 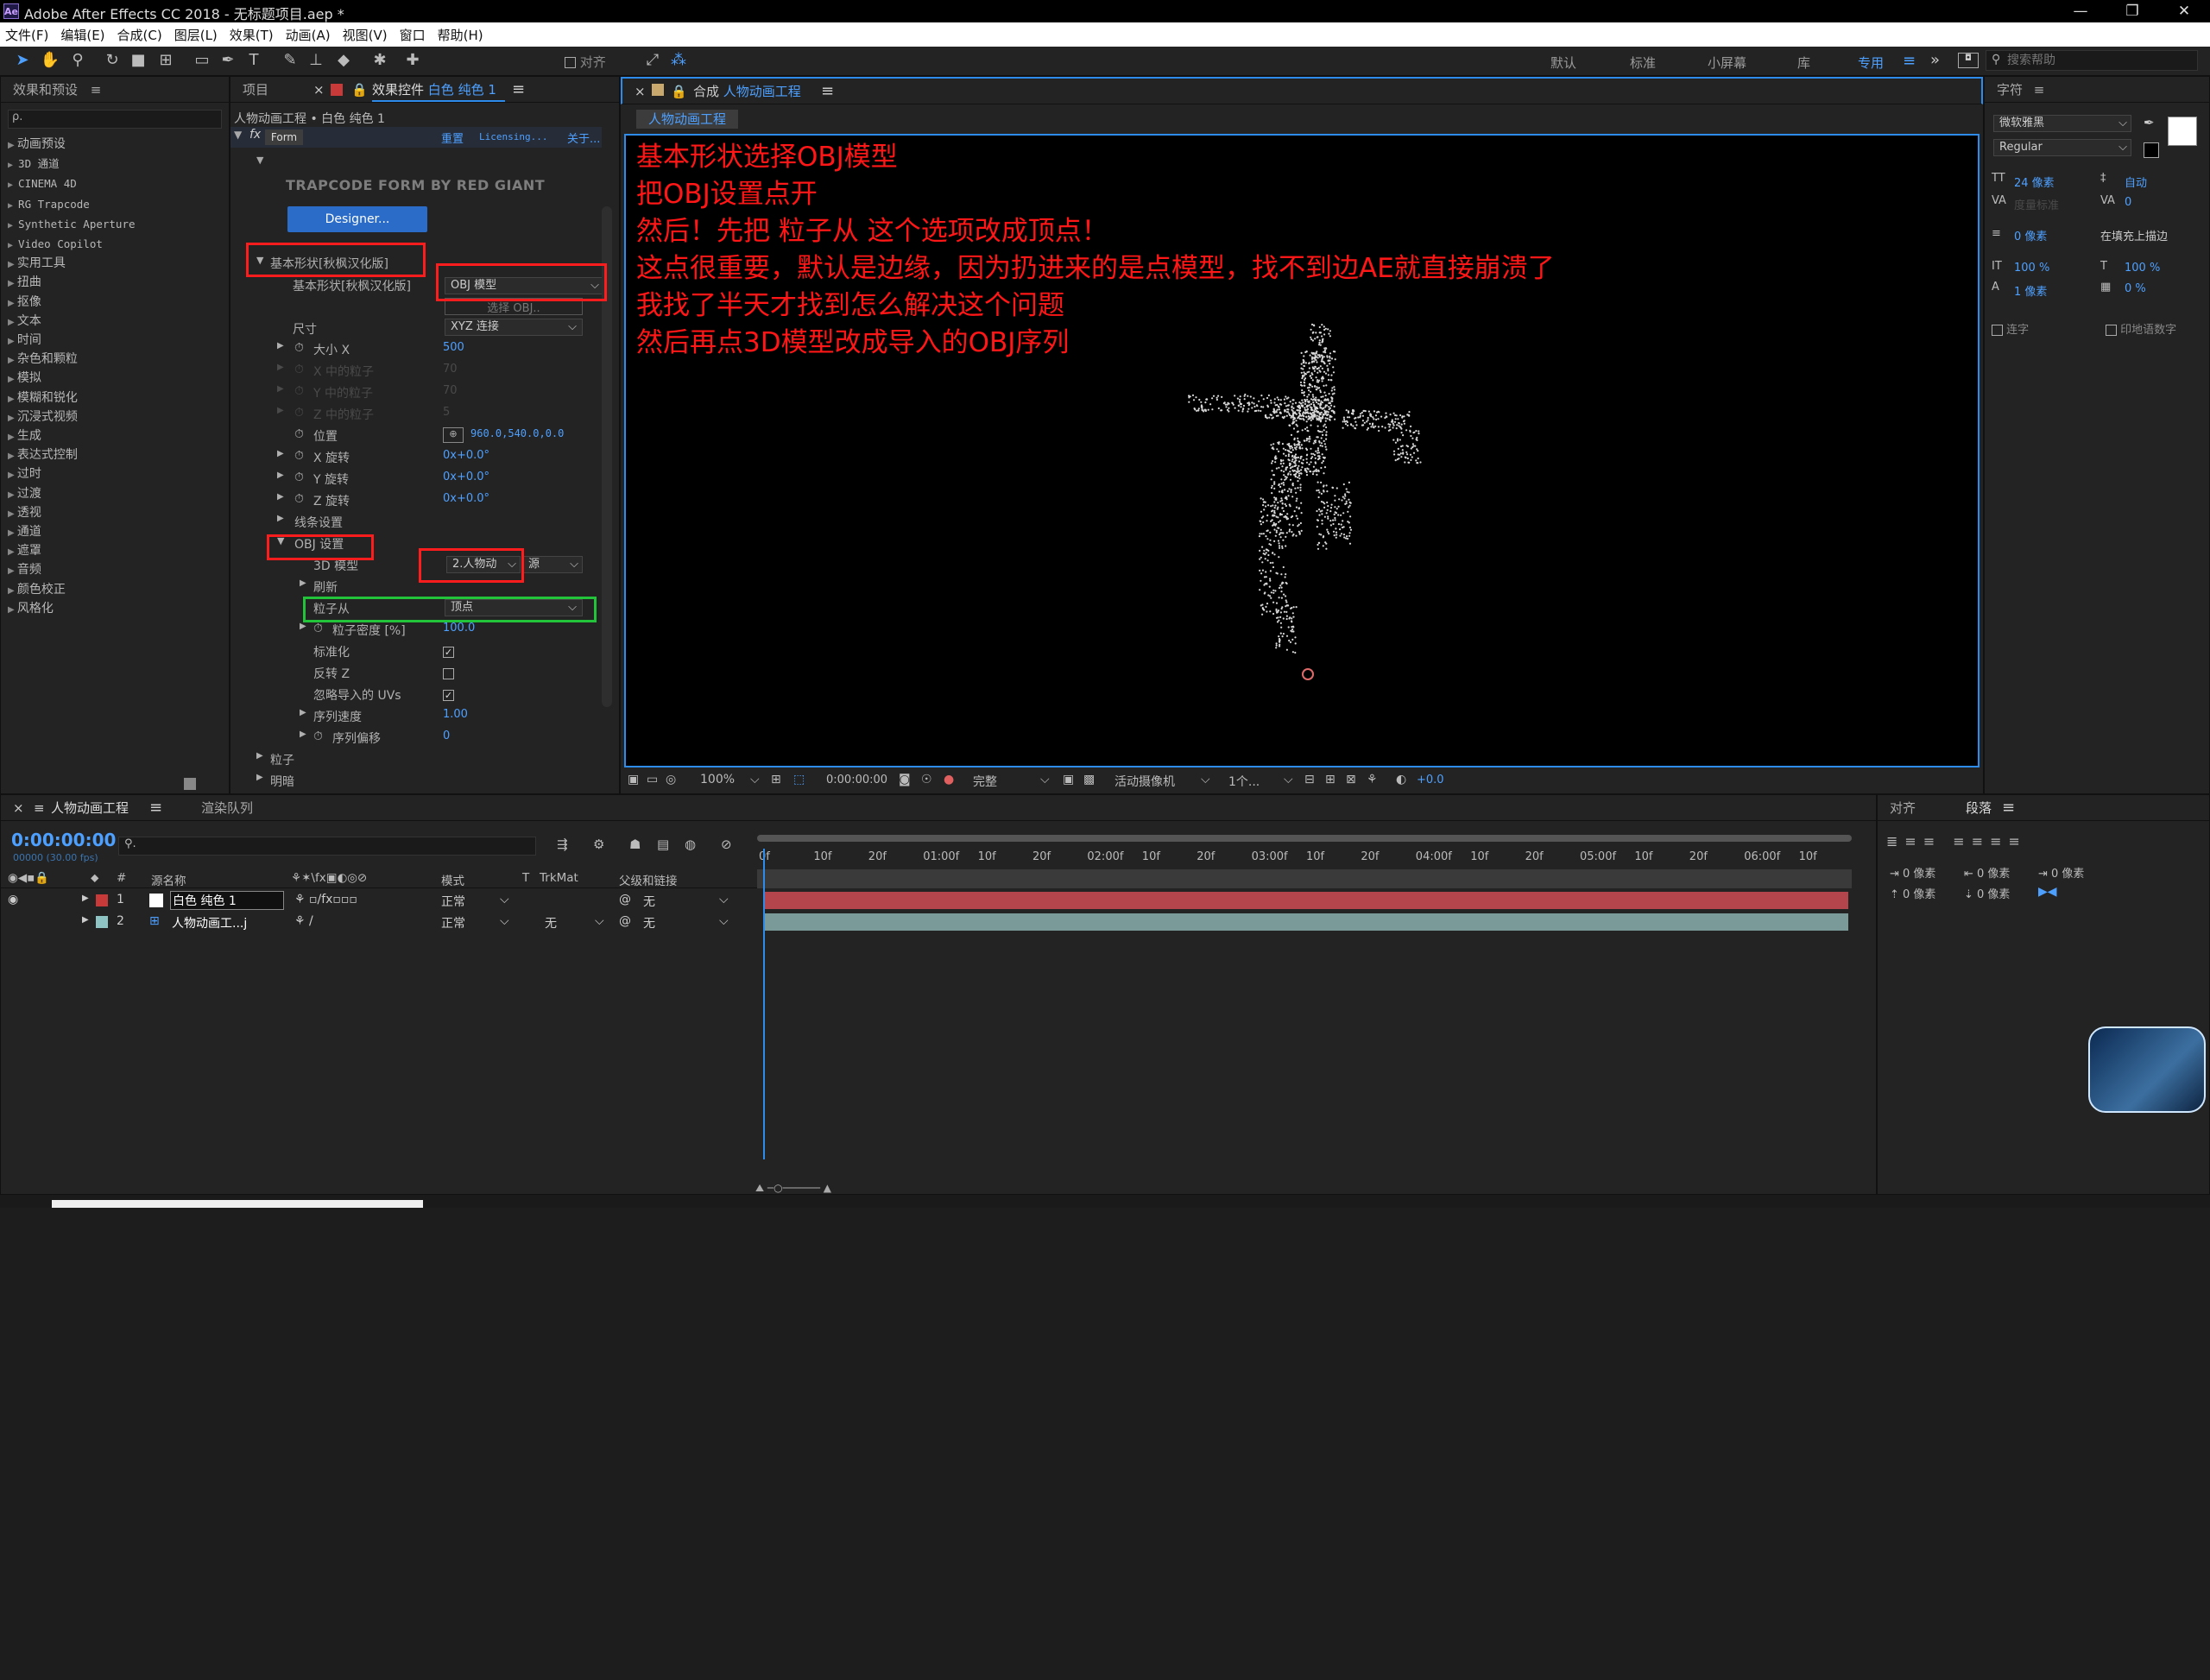 I want to click on layer-label-color, so click(x=102, y=922).